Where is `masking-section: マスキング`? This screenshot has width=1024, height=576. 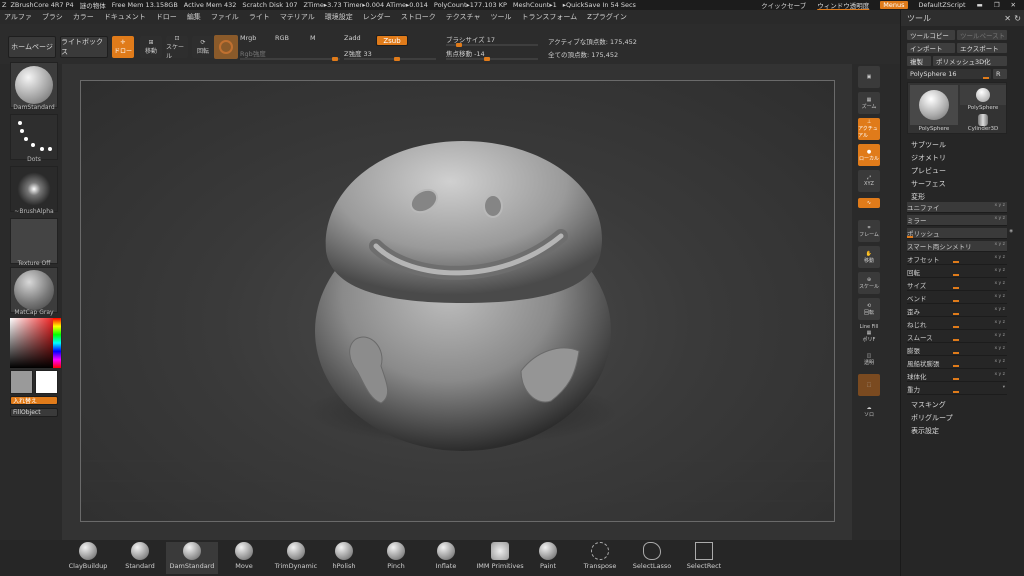 masking-section: マスキング is located at coordinates (928, 405).